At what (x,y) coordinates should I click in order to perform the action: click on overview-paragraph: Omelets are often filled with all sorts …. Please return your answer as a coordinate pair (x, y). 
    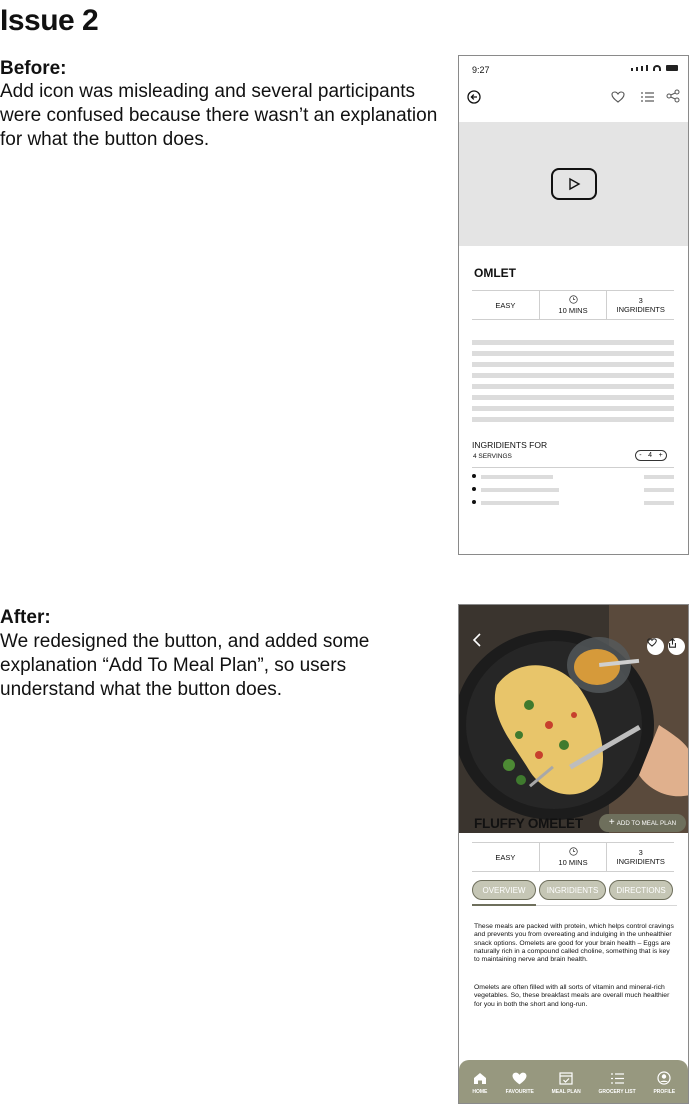
    Looking at the image, I should click on (572, 996).